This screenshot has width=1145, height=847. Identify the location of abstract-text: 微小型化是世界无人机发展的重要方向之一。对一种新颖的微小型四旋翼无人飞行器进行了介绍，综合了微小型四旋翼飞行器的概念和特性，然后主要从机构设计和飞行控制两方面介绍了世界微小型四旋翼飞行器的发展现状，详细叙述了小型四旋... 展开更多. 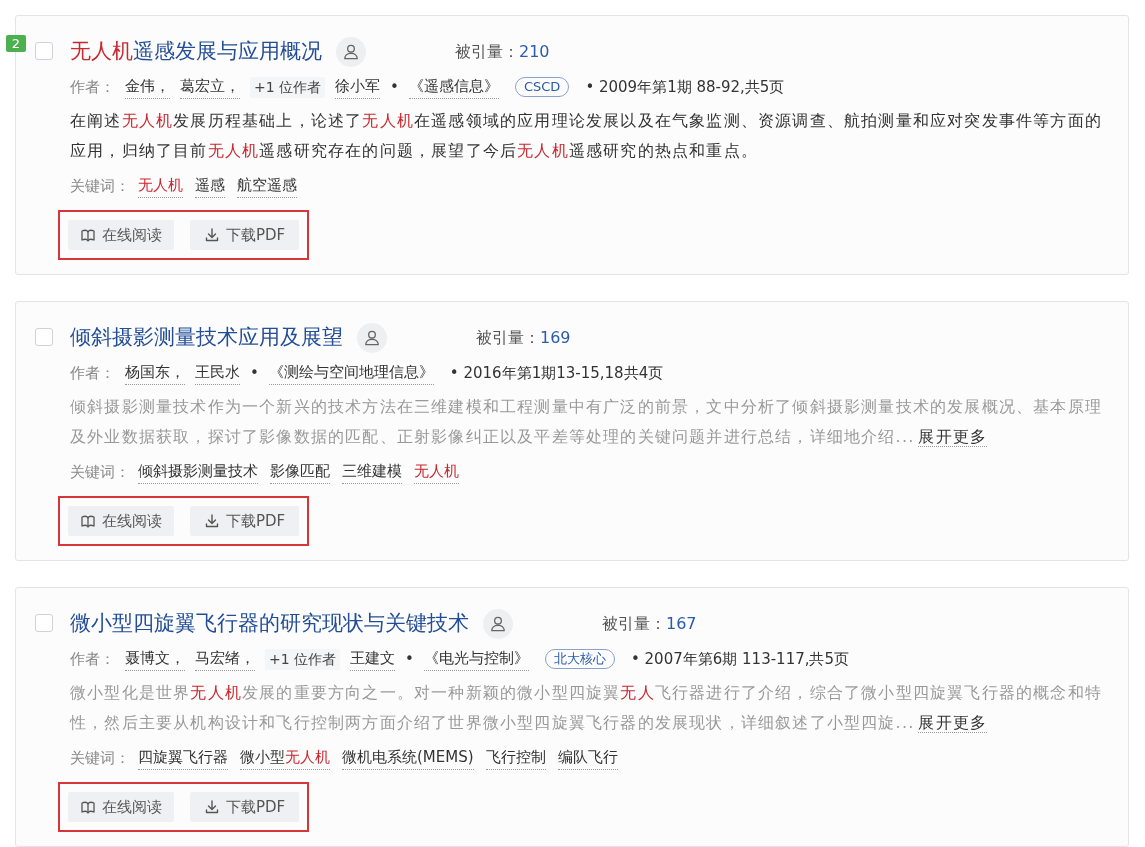
(587, 708).